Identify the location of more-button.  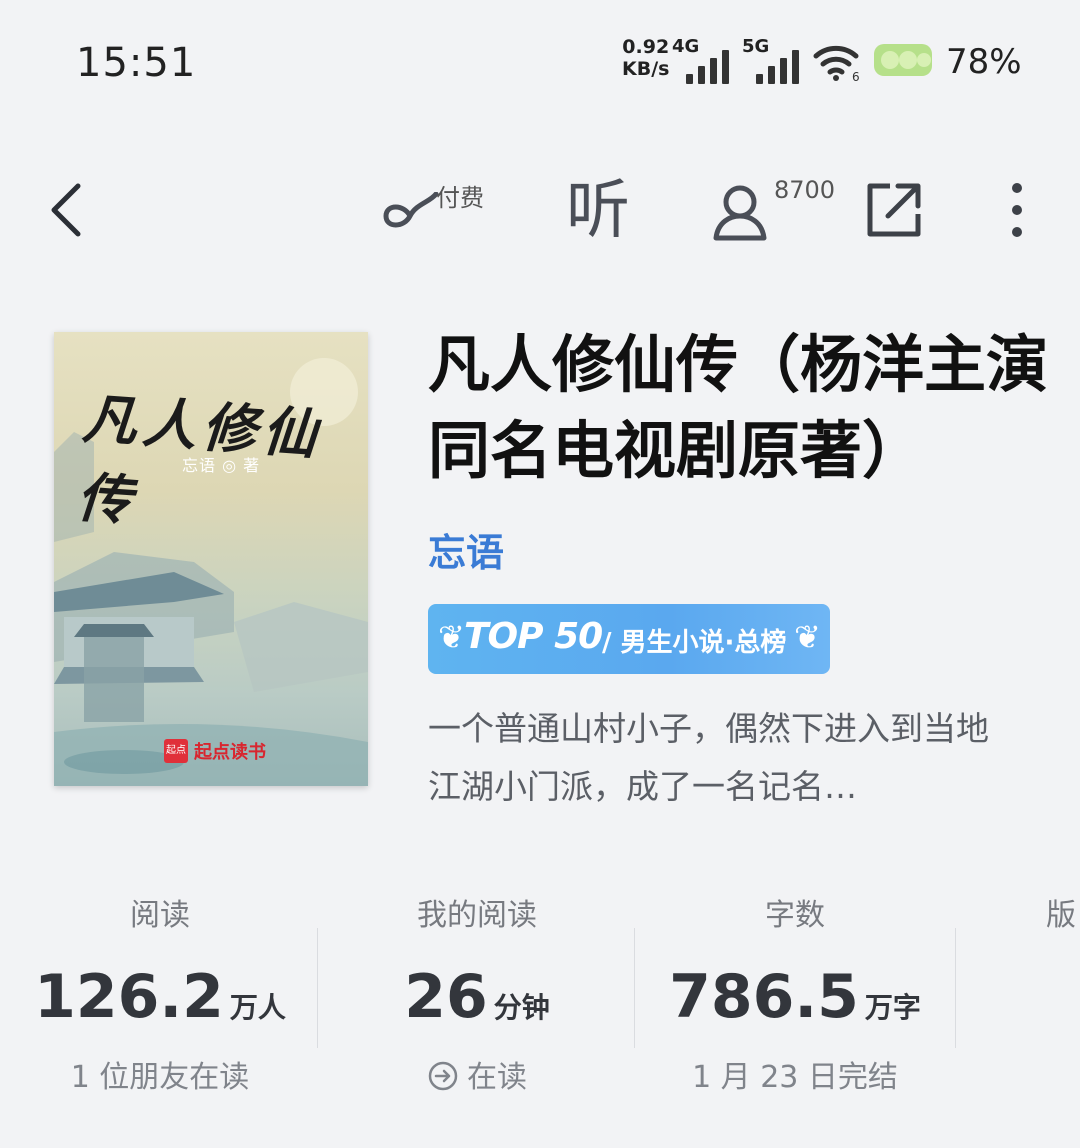
(1017, 210).